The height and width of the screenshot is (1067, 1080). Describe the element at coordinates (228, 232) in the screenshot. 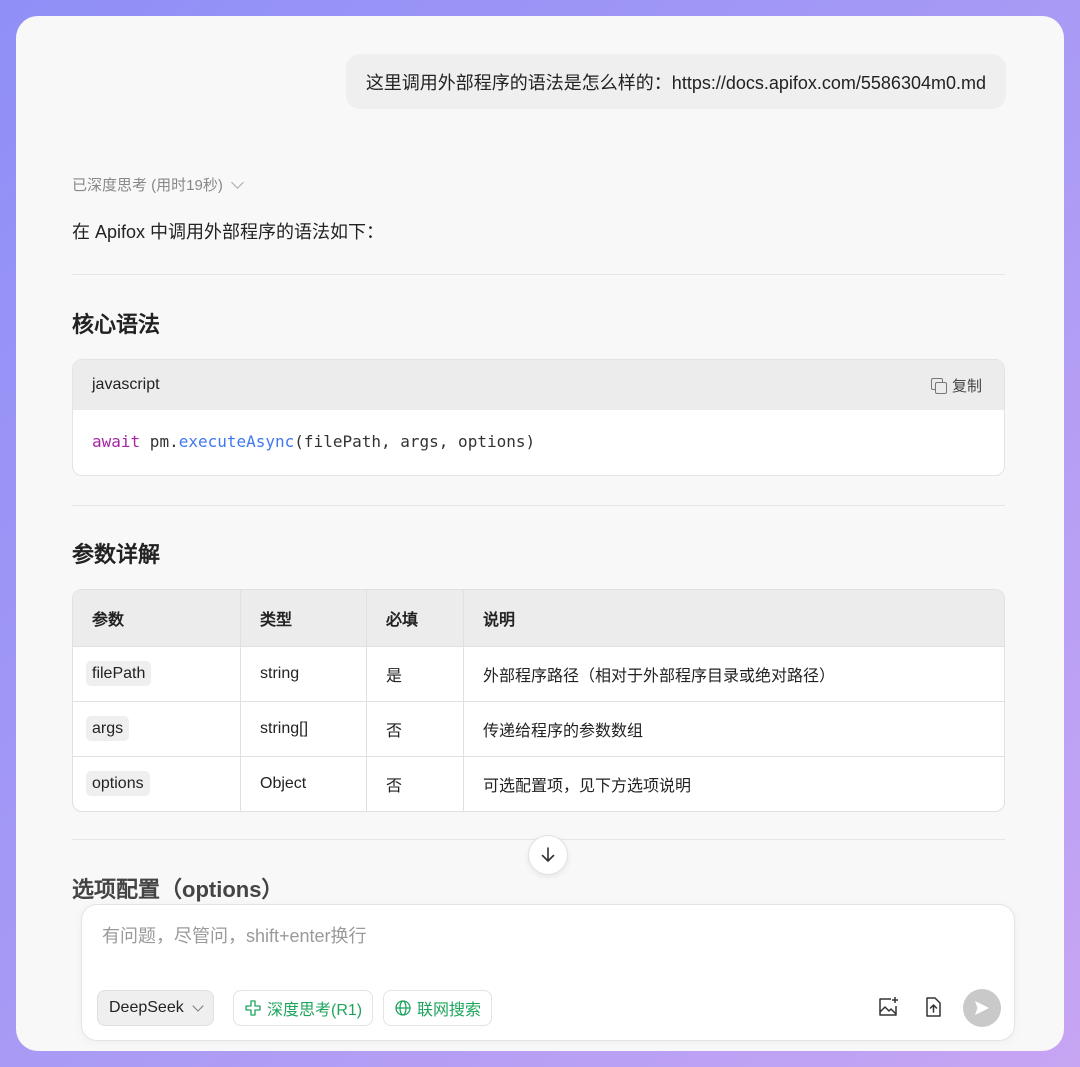

I see `assistant-intro: 在 Apifox 中调用外部程序的语法如下：` at that location.